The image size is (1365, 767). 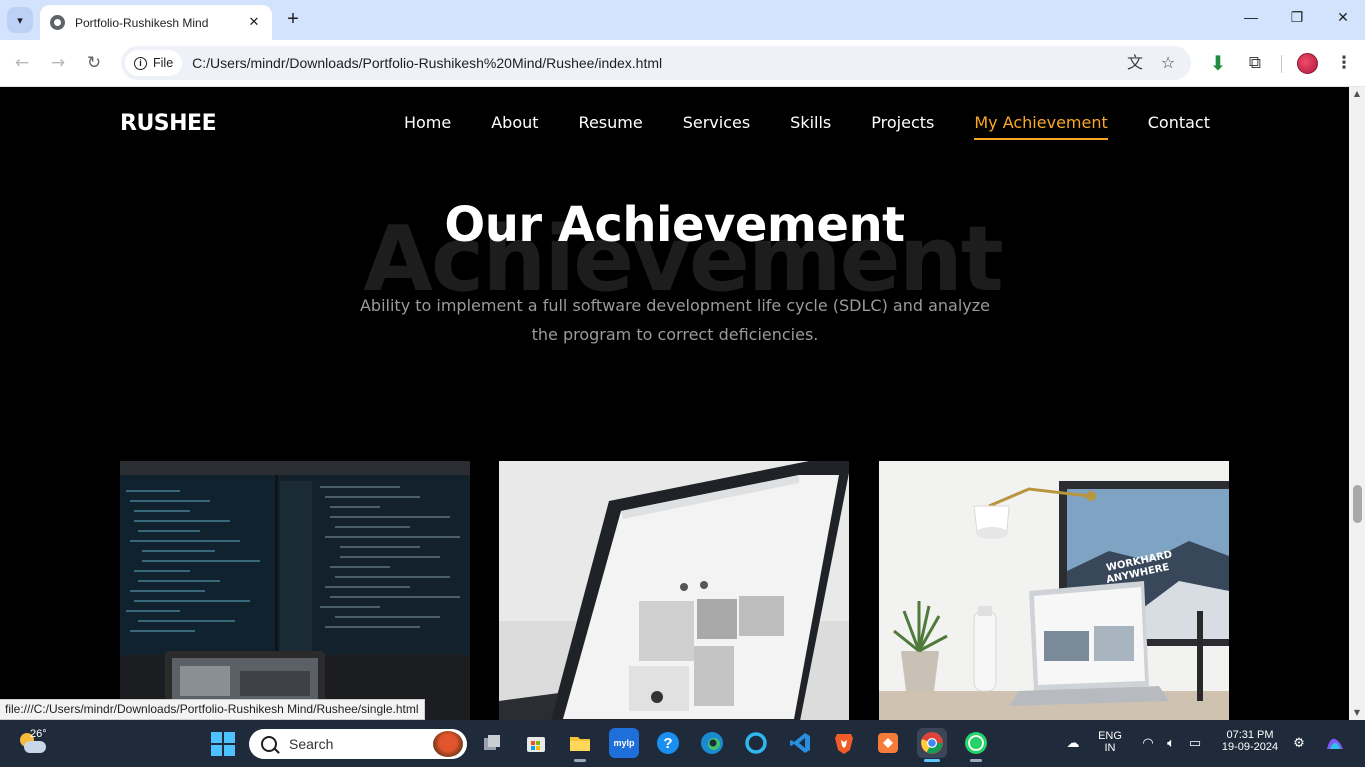 What do you see at coordinates (514, 126) in the screenshot?
I see `nav-about: About` at bounding box center [514, 126].